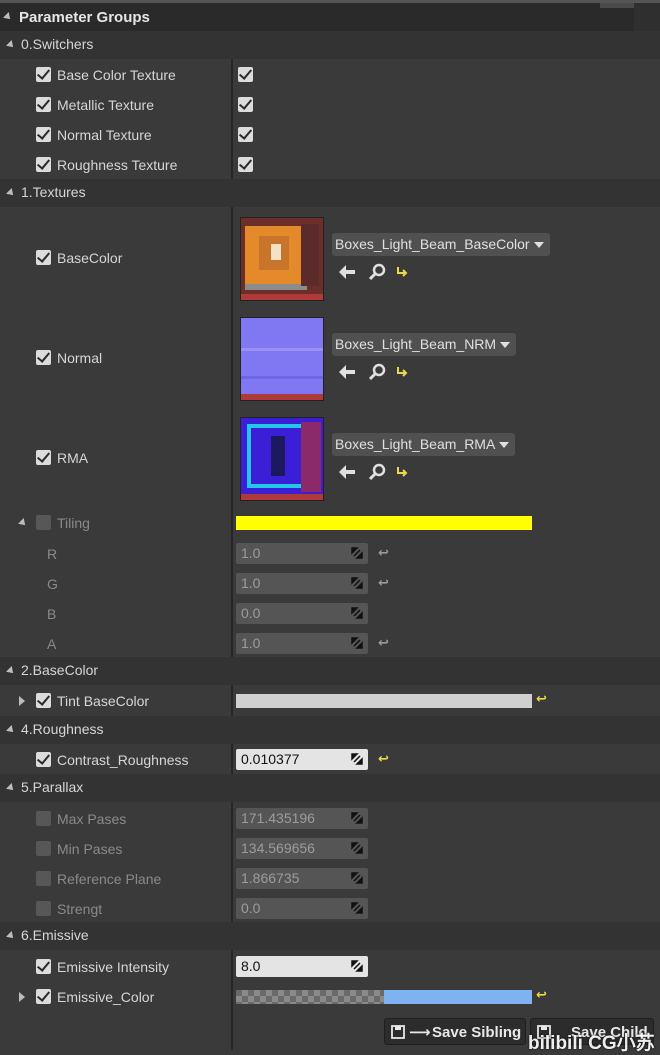 The height and width of the screenshot is (1055, 660). Describe the element at coordinates (251, 583) in the screenshot. I see `value-text: 1.0` at that location.